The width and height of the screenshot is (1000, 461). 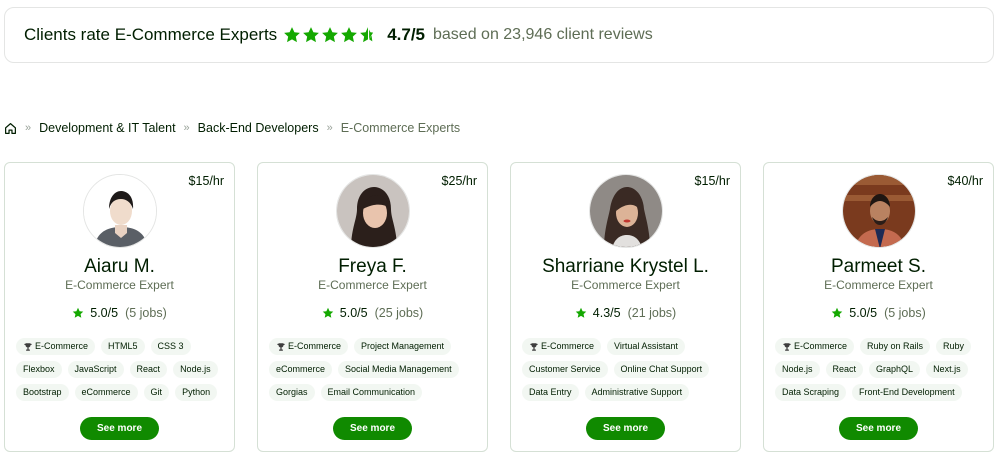 I want to click on banner-score: 4.7/5, so click(x=406, y=34).